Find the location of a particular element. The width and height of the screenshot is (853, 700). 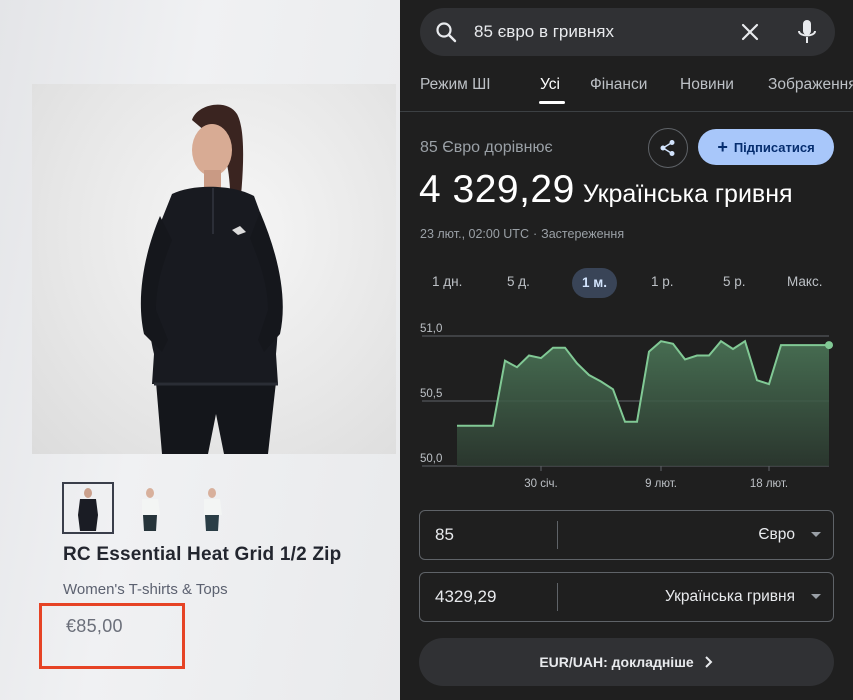

range-1y: 1 р. is located at coordinates (662, 281).